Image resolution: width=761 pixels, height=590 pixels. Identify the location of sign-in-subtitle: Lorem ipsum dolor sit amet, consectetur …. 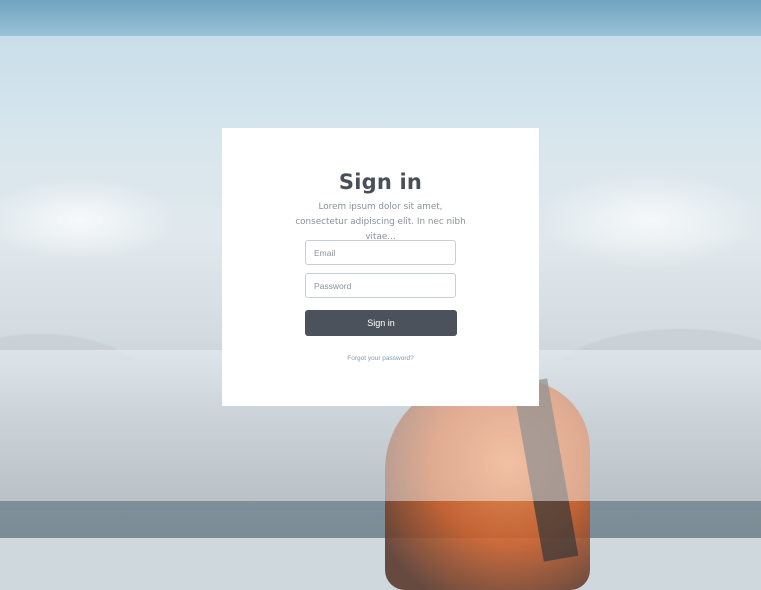
(380, 222).